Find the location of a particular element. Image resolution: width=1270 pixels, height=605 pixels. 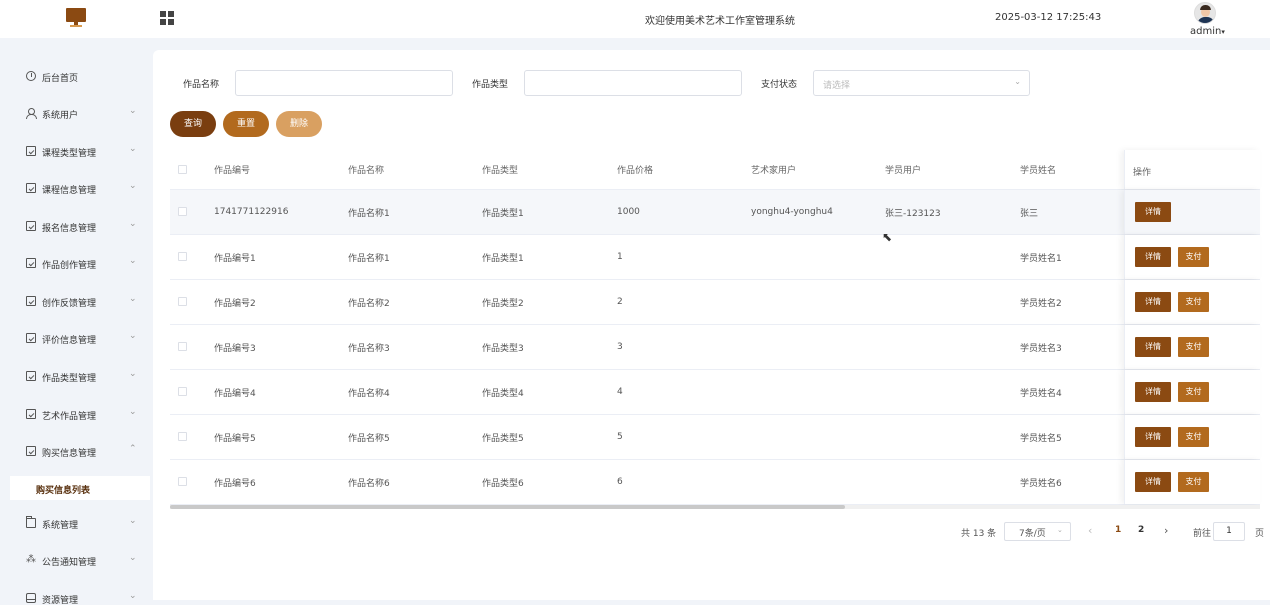

sidebar-item: 作品创作管理 ⌄ is located at coordinates (75, 264).